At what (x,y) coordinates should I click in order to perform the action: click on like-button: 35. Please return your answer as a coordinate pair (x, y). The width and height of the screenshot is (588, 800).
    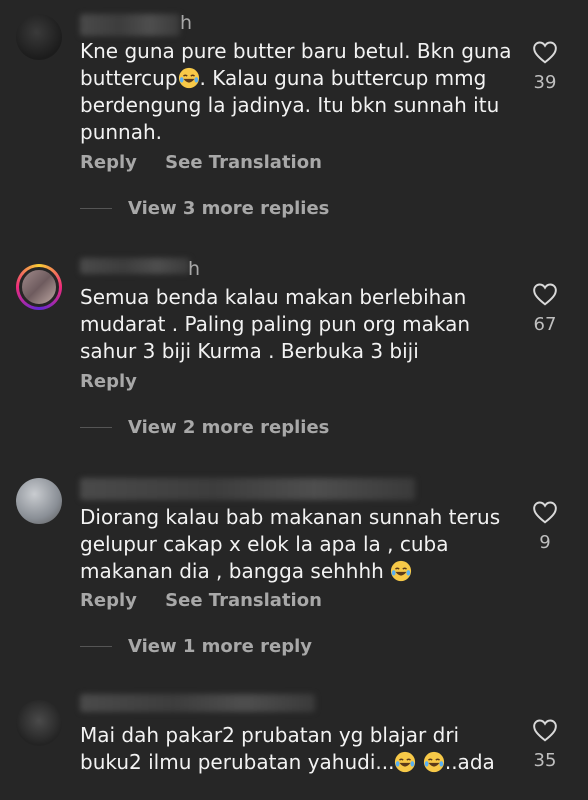
    Looking at the image, I should click on (545, 744).